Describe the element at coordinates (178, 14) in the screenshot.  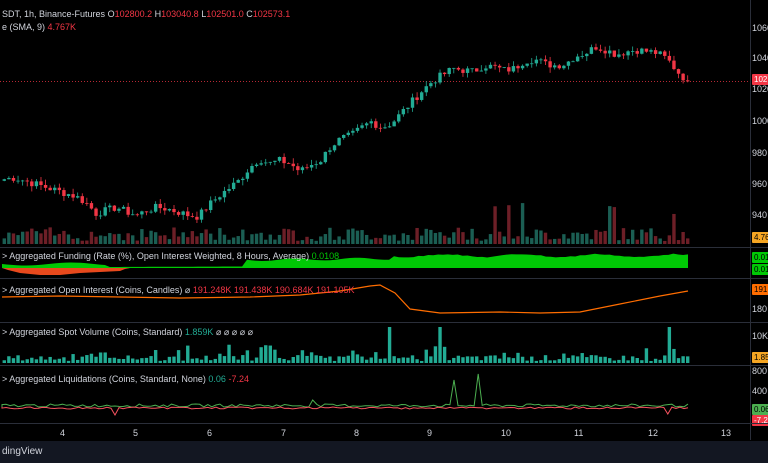
I see `ohlc-h: H103040.8` at that location.